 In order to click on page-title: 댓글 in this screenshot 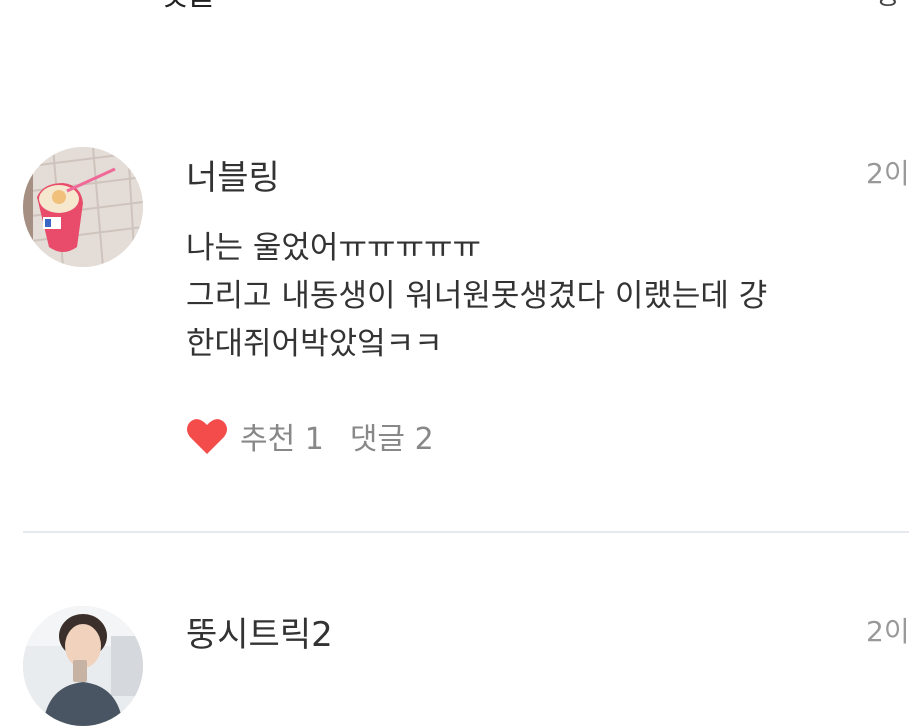, I will do `click(187, 7)`.